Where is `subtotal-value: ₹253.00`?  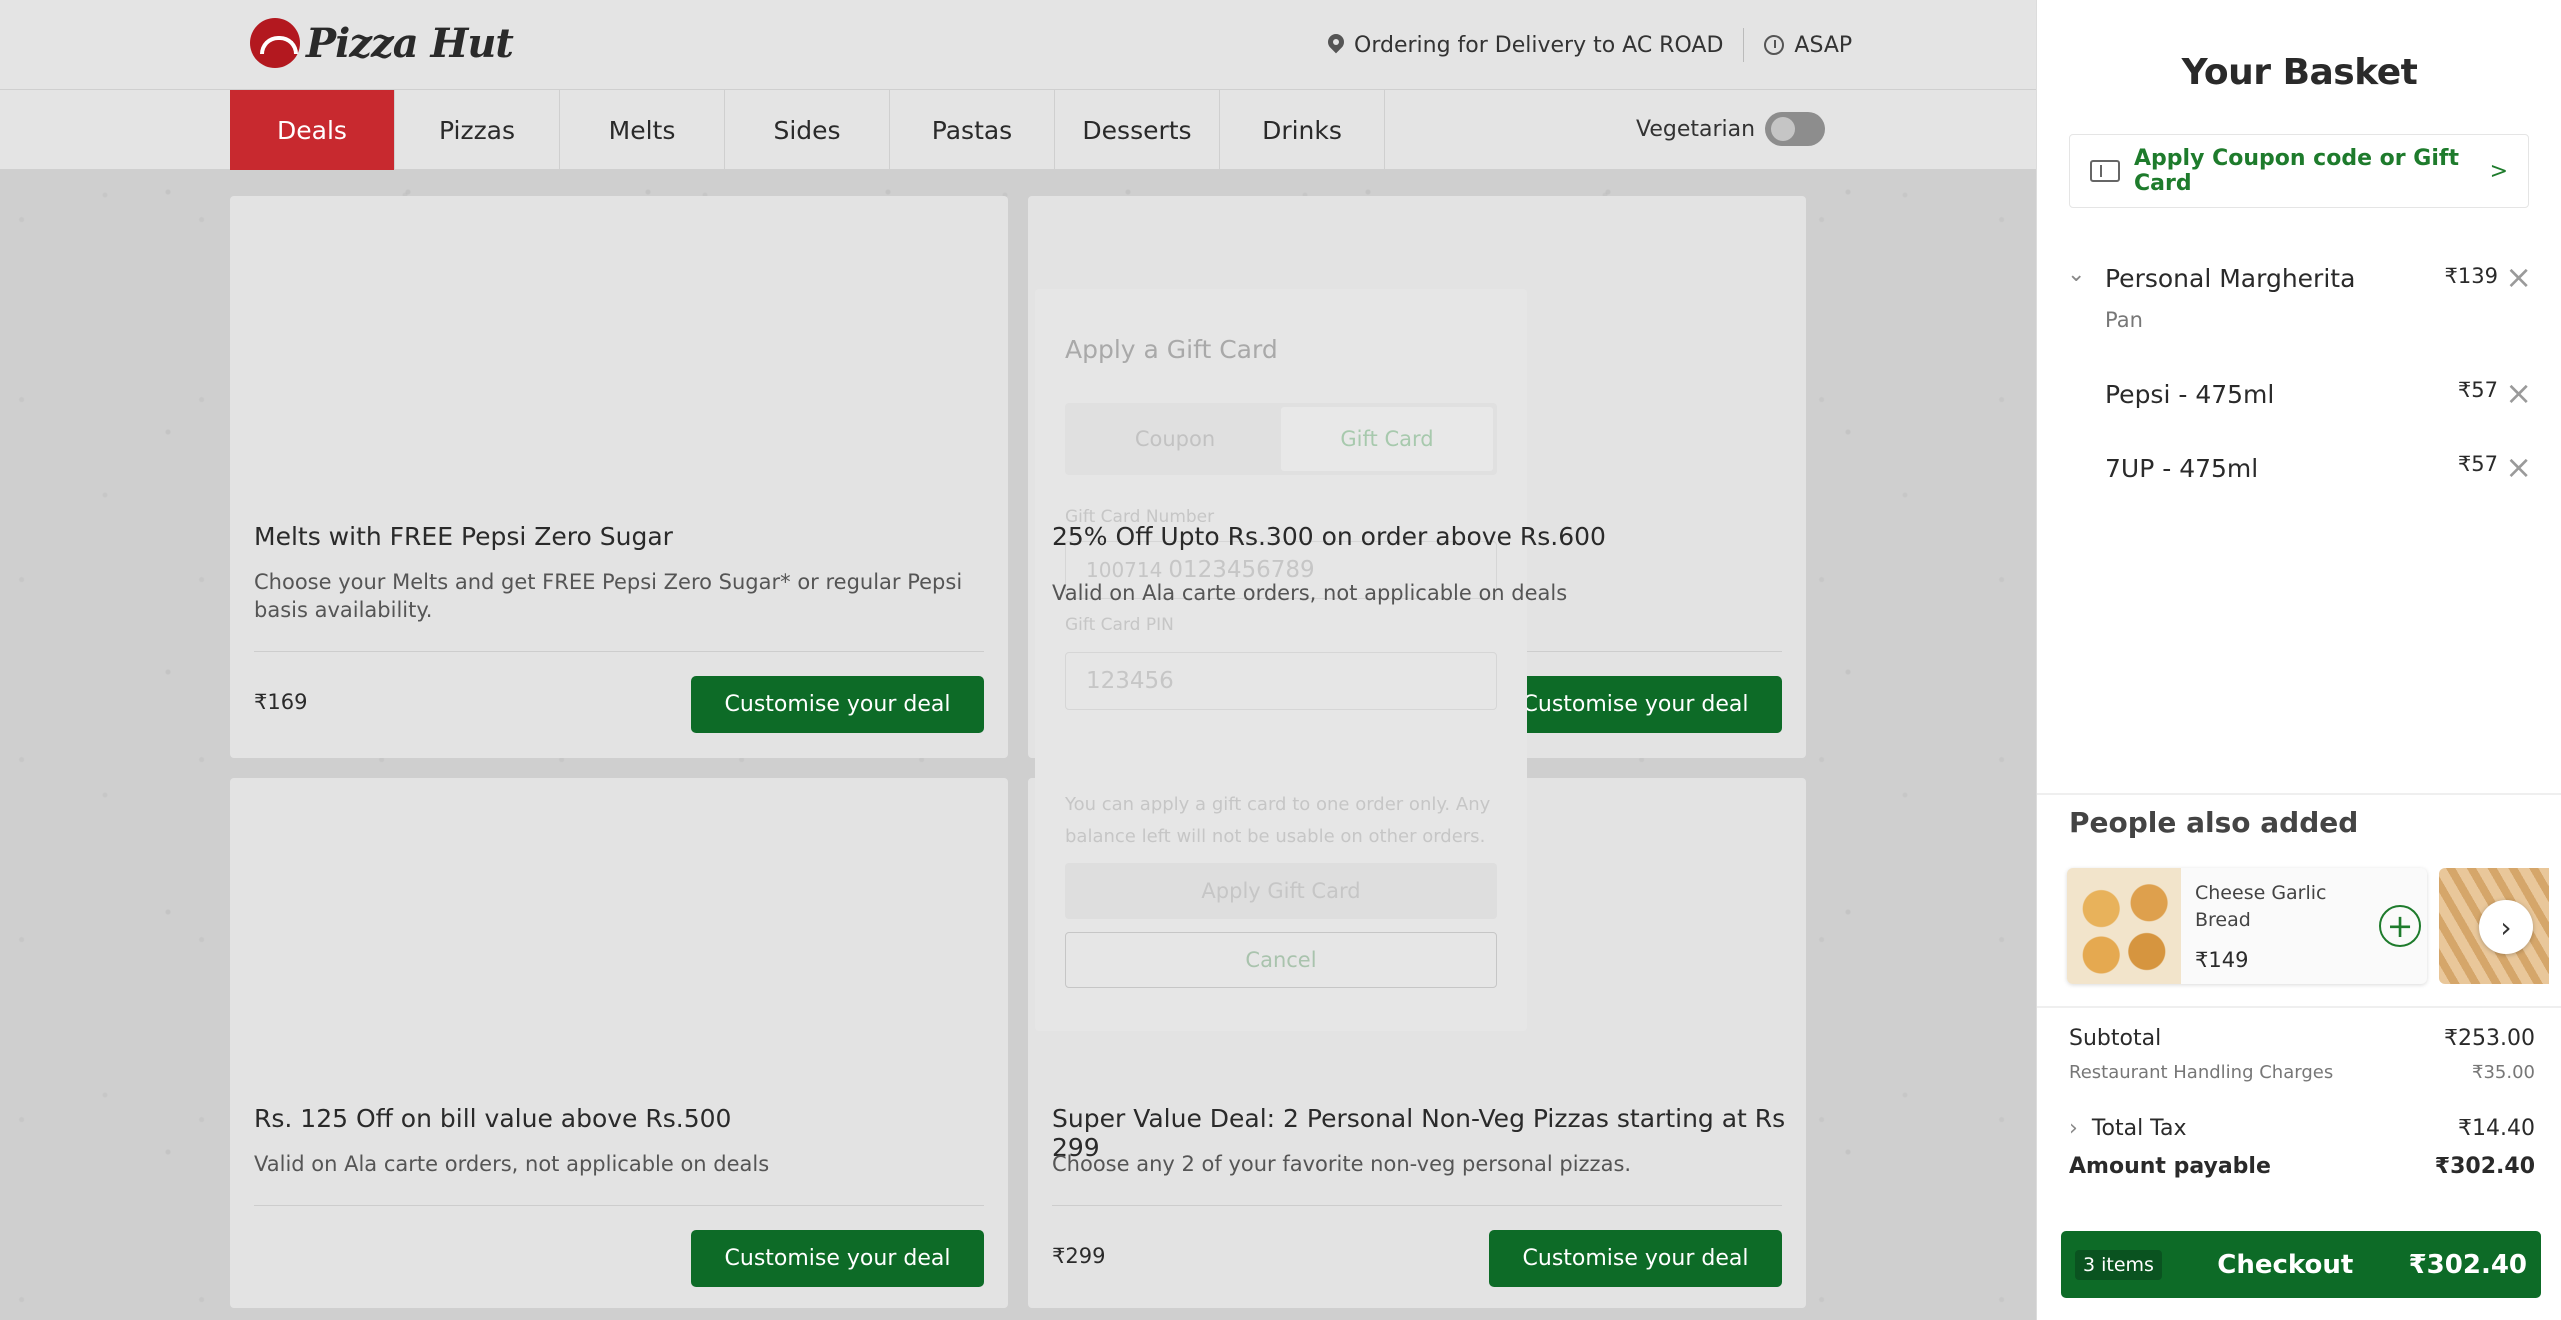 subtotal-value: ₹253.00 is located at coordinates (2489, 1038).